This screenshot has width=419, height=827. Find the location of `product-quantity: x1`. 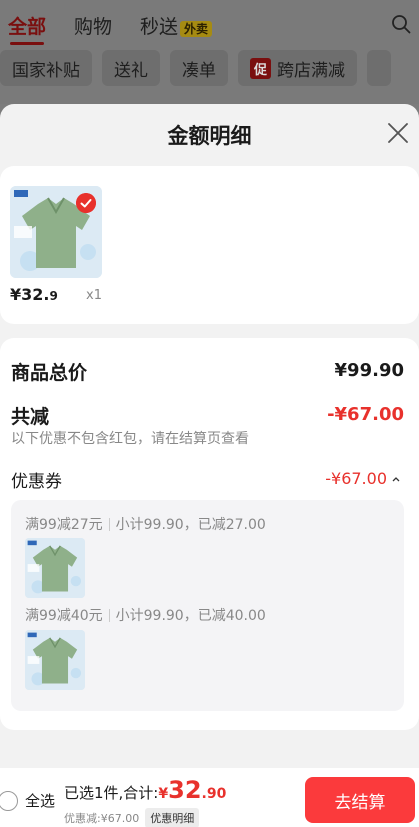

product-quantity: x1 is located at coordinates (94, 295).